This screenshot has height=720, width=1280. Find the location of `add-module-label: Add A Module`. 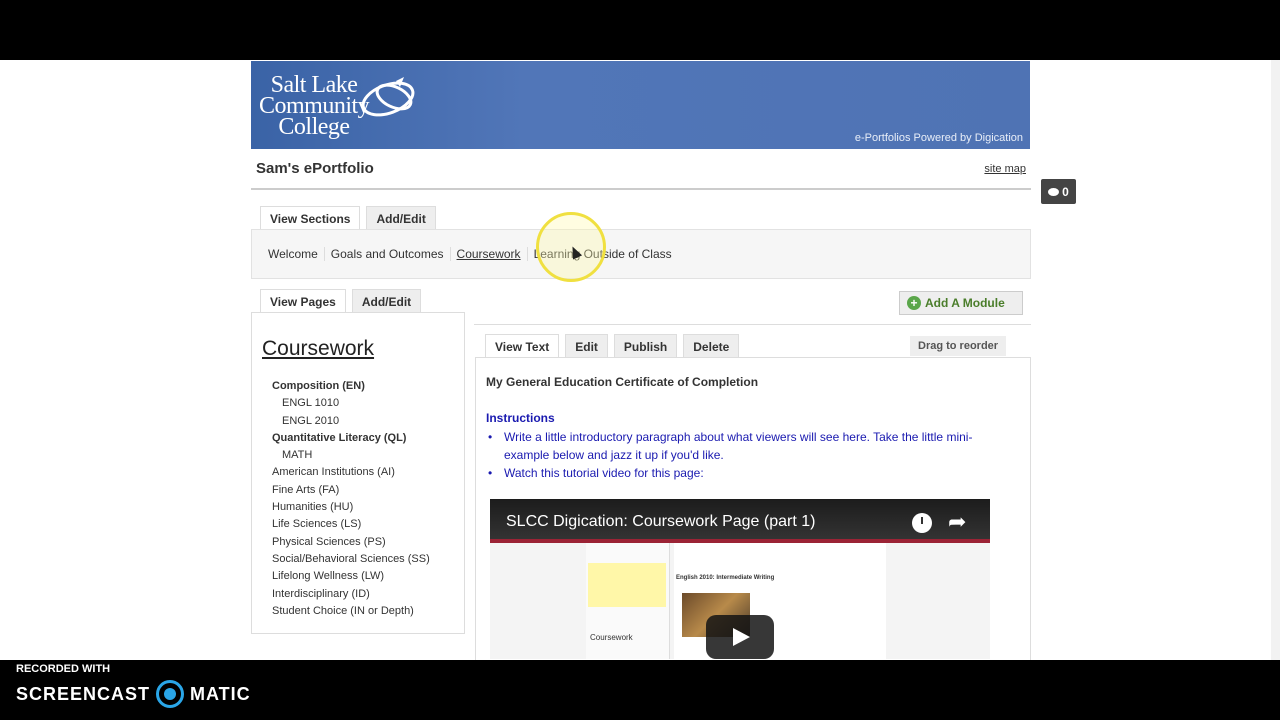

add-module-label: Add A Module is located at coordinates (965, 303).